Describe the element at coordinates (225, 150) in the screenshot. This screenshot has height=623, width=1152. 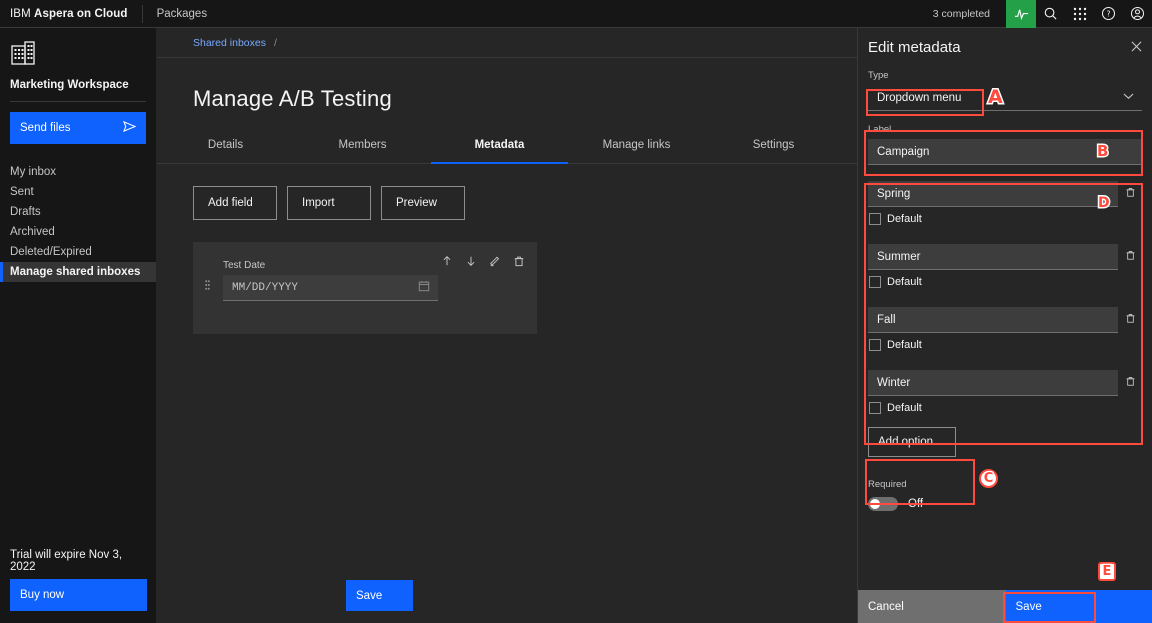
I see `tab-details: Details` at that location.